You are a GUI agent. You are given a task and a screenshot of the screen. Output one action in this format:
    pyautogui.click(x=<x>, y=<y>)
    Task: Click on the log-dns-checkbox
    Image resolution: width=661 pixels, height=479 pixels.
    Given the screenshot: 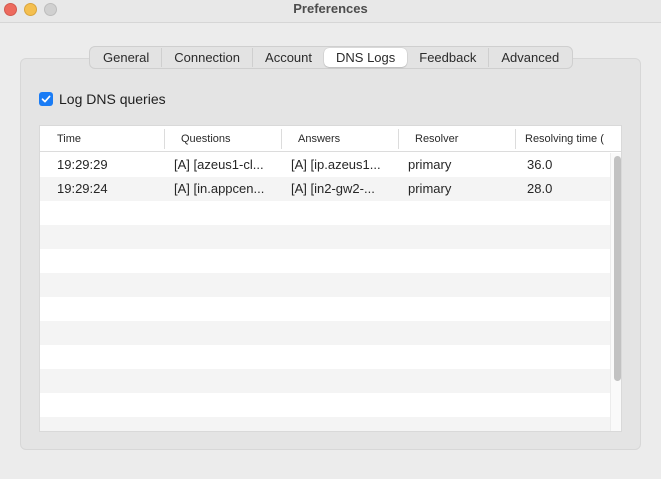 What is the action you would take?
    pyautogui.click(x=46, y=99)
    